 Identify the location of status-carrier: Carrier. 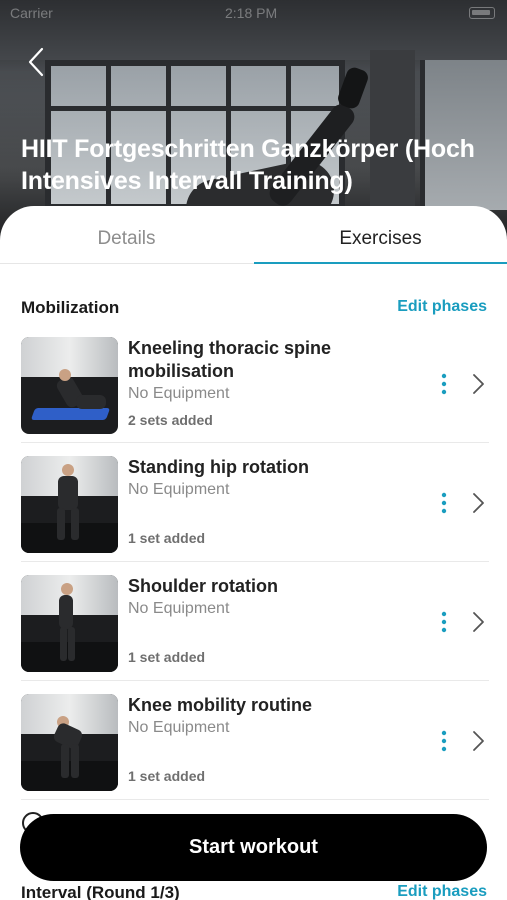
(31, 13).